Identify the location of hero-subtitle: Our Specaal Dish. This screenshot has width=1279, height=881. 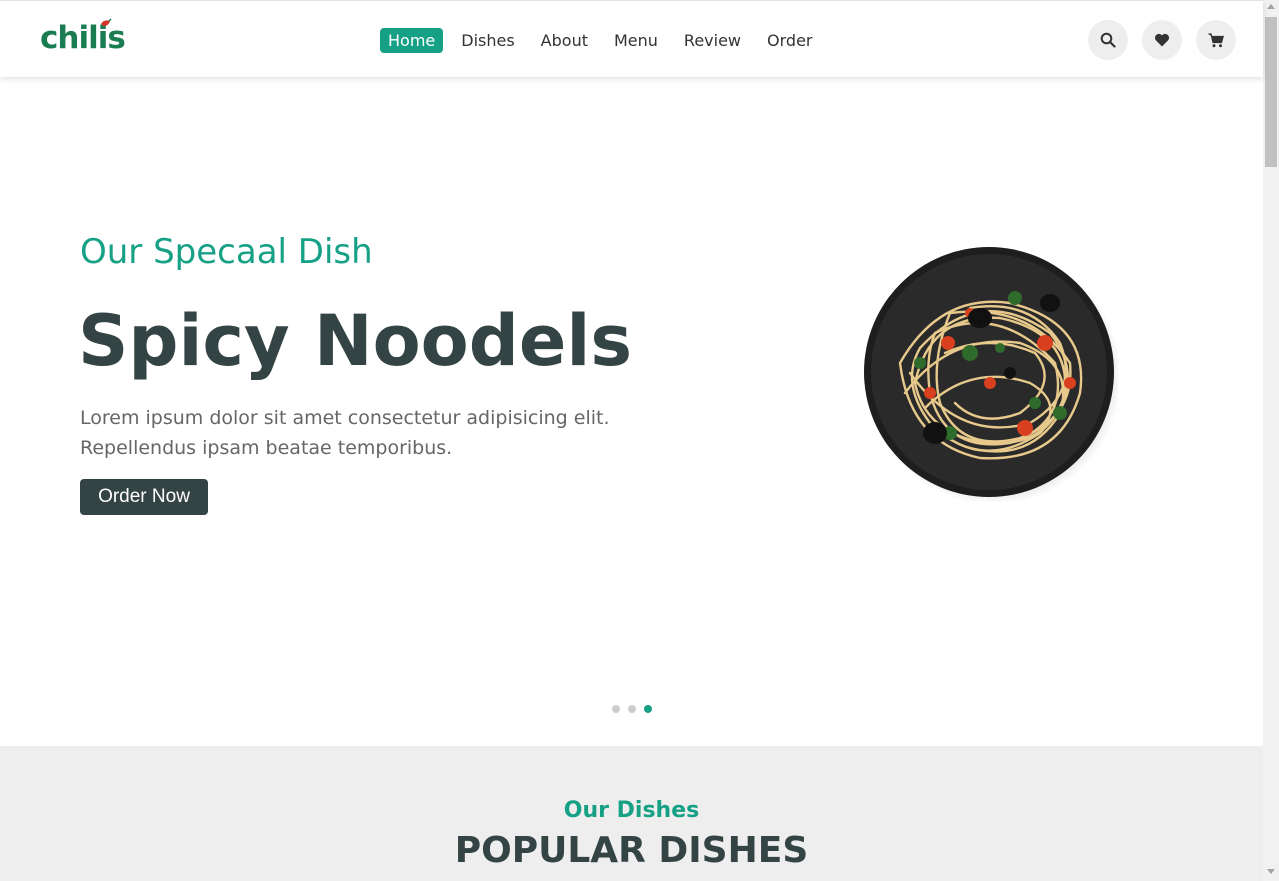
(226, 252).